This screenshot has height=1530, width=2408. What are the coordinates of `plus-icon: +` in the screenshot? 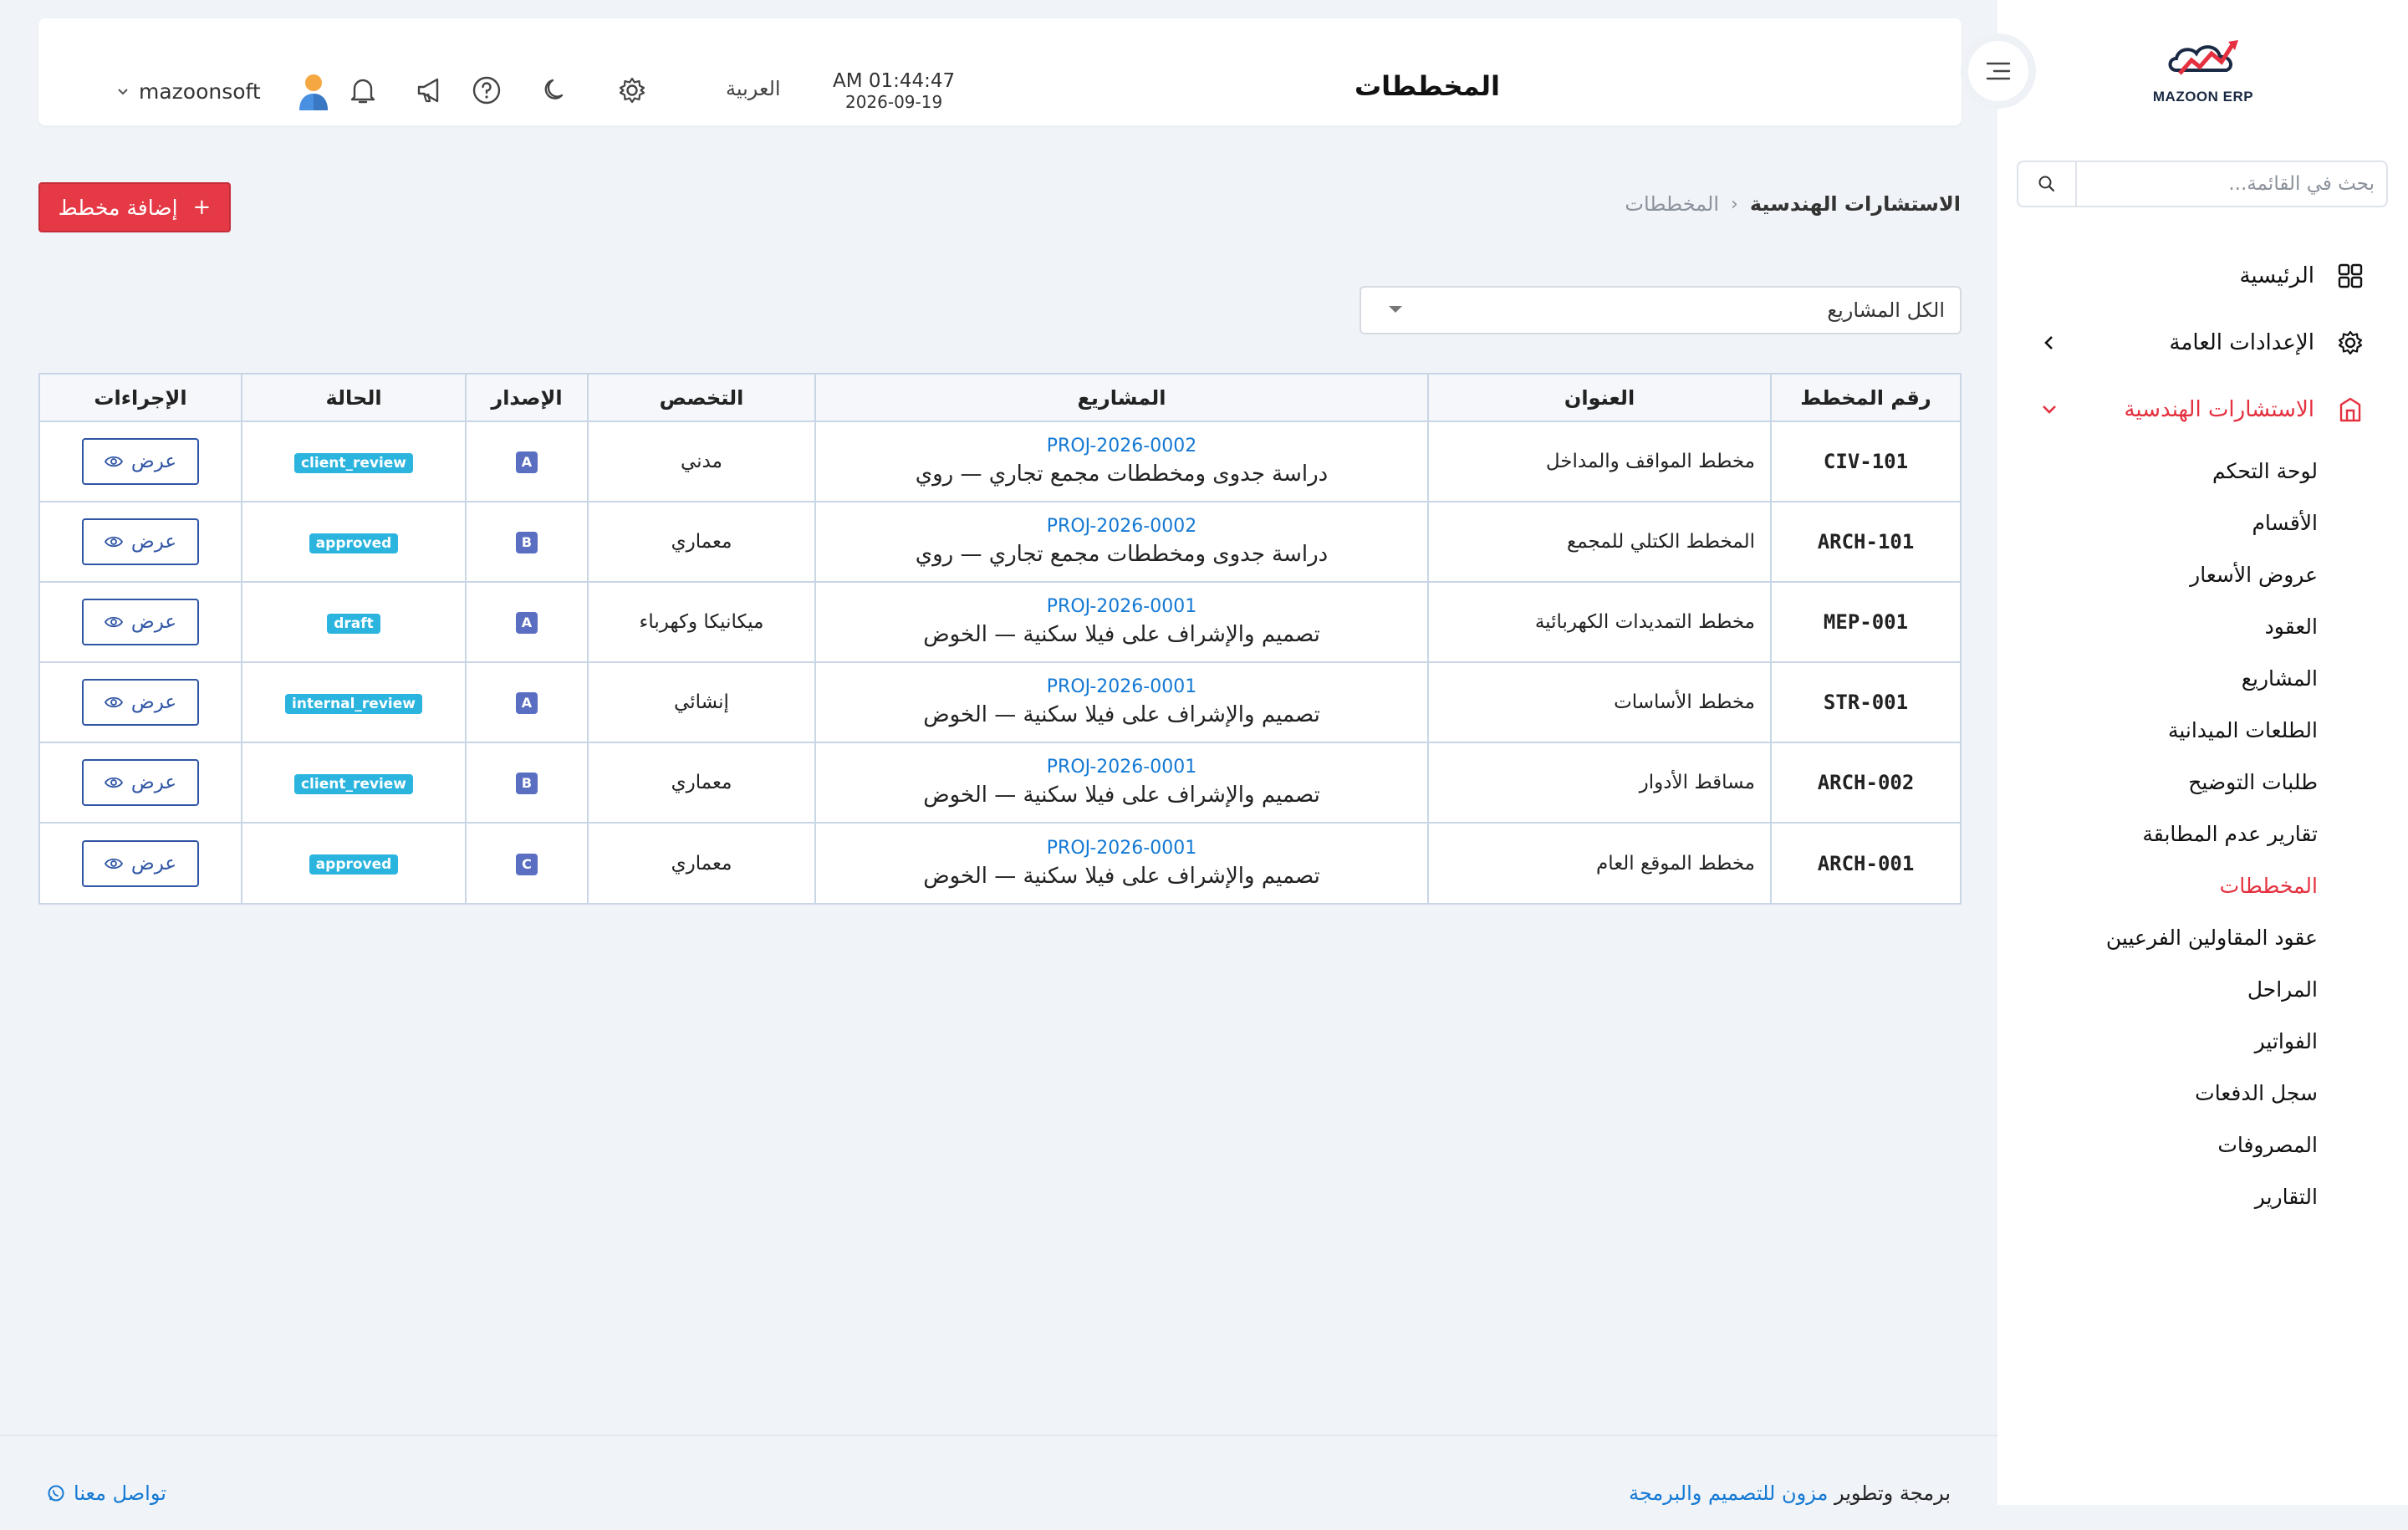 It's located at (202, 207).